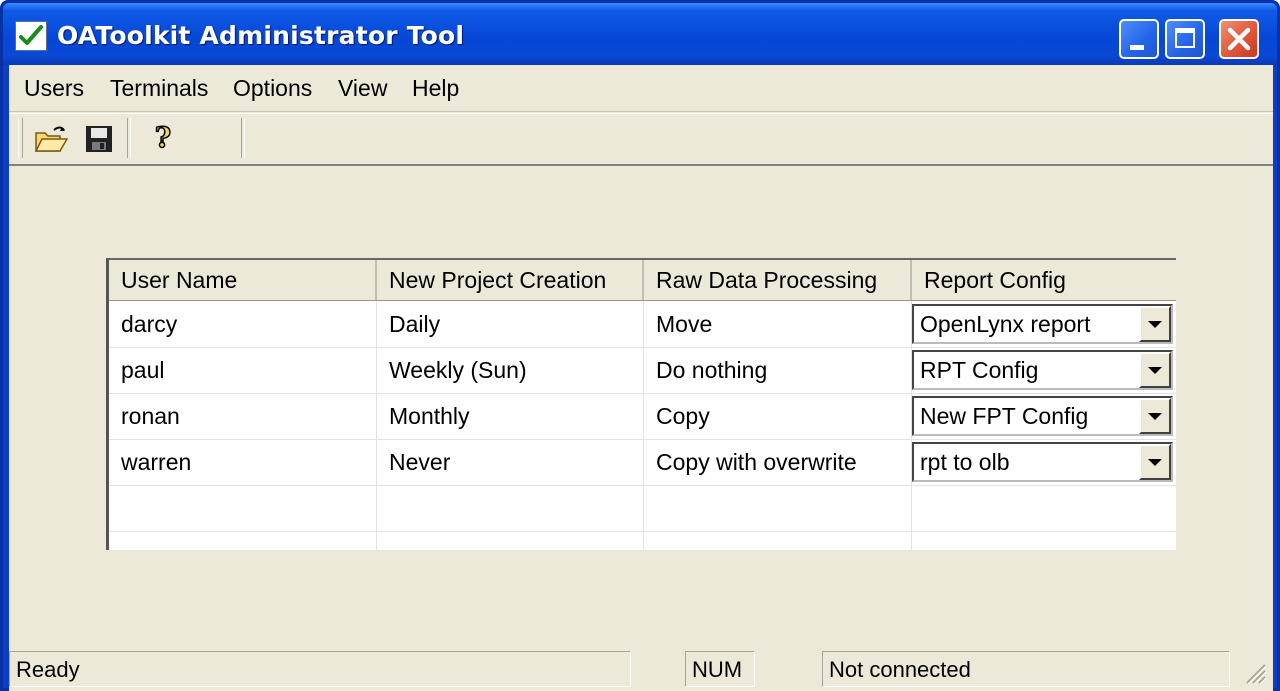 The width and height of the screenshot is (1280, 691). What do you see at coordinates (362, 88) in the screenshot?
I see `menu-view: View` at bounding box center [362, 88].